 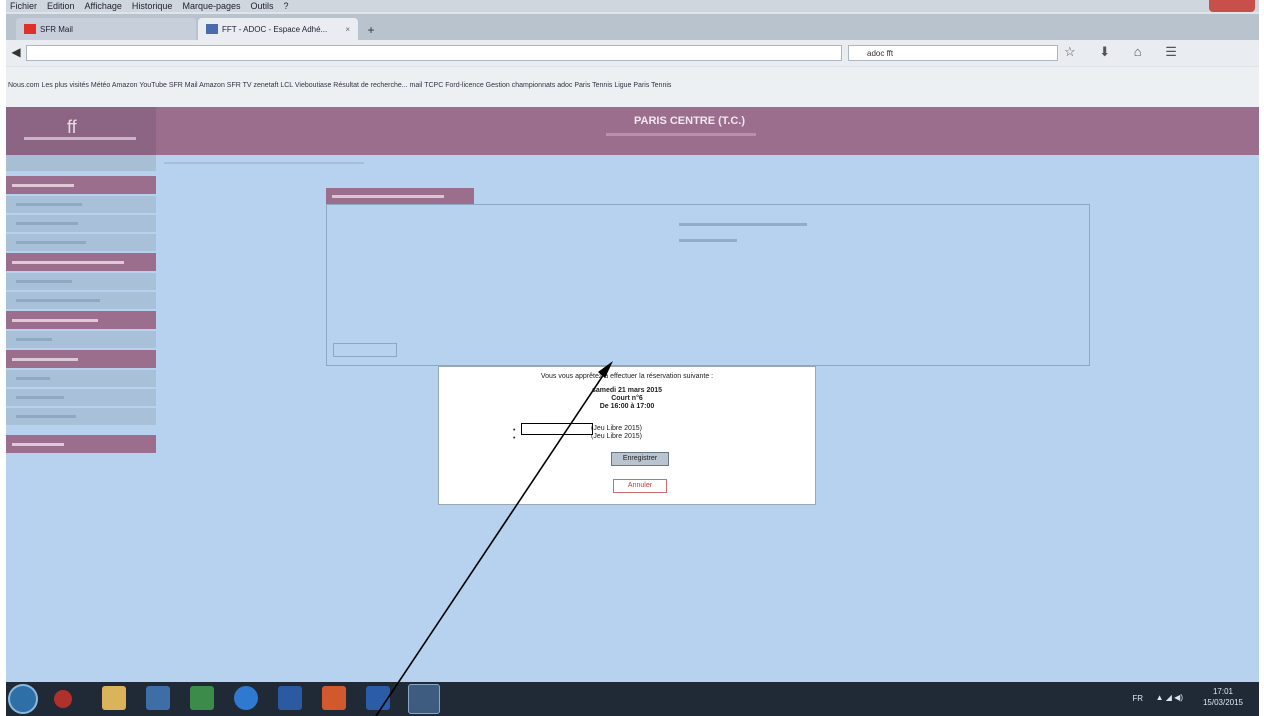 I want to click on reservation-time: De 16:00 à 17:00, so click(x=627, y=406).